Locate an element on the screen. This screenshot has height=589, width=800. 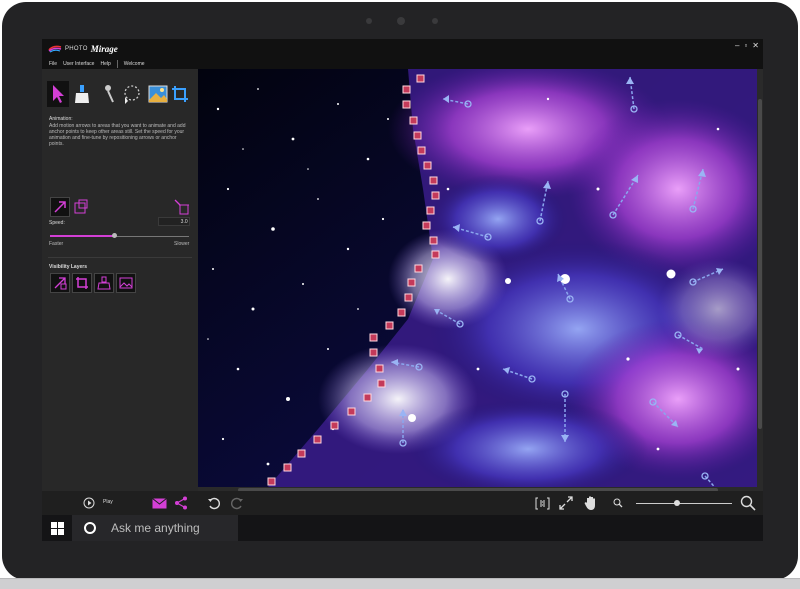
play-label: Play is located at coordinates (108, 502).